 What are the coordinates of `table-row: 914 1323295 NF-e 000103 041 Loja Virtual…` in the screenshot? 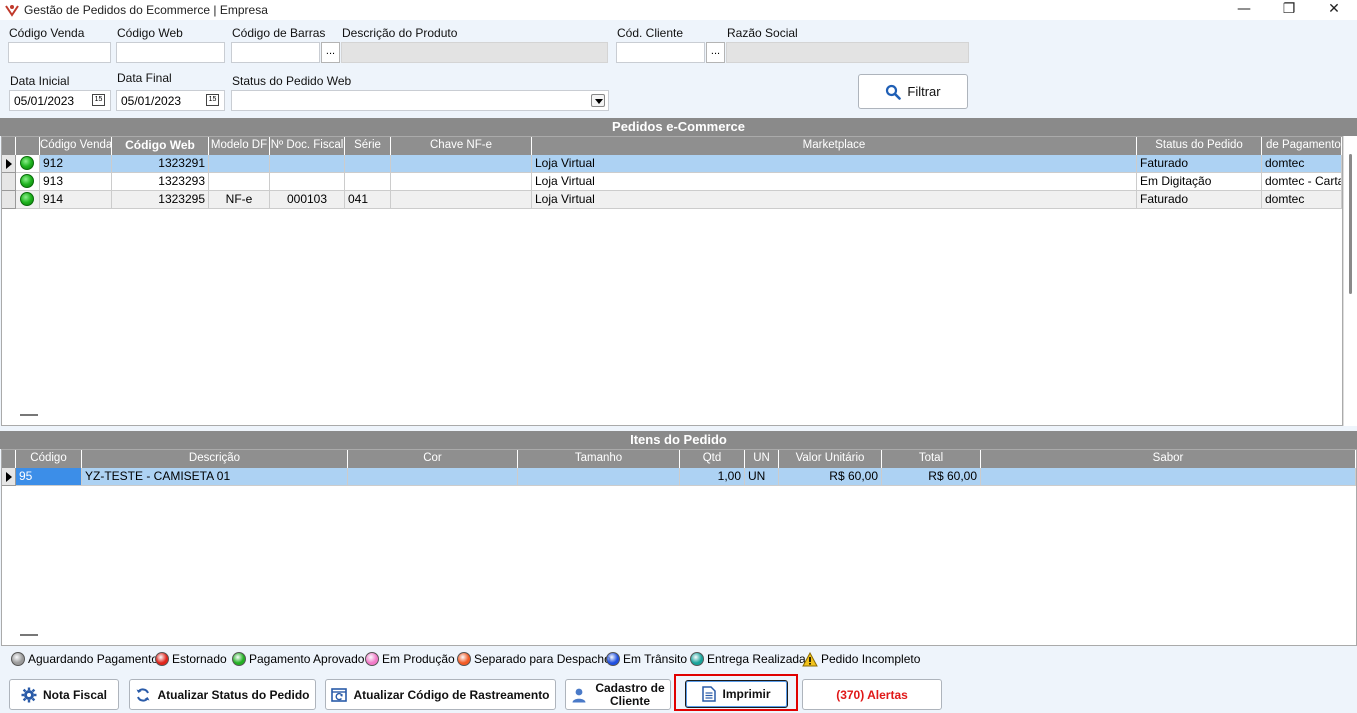 It's located at (672, 200).